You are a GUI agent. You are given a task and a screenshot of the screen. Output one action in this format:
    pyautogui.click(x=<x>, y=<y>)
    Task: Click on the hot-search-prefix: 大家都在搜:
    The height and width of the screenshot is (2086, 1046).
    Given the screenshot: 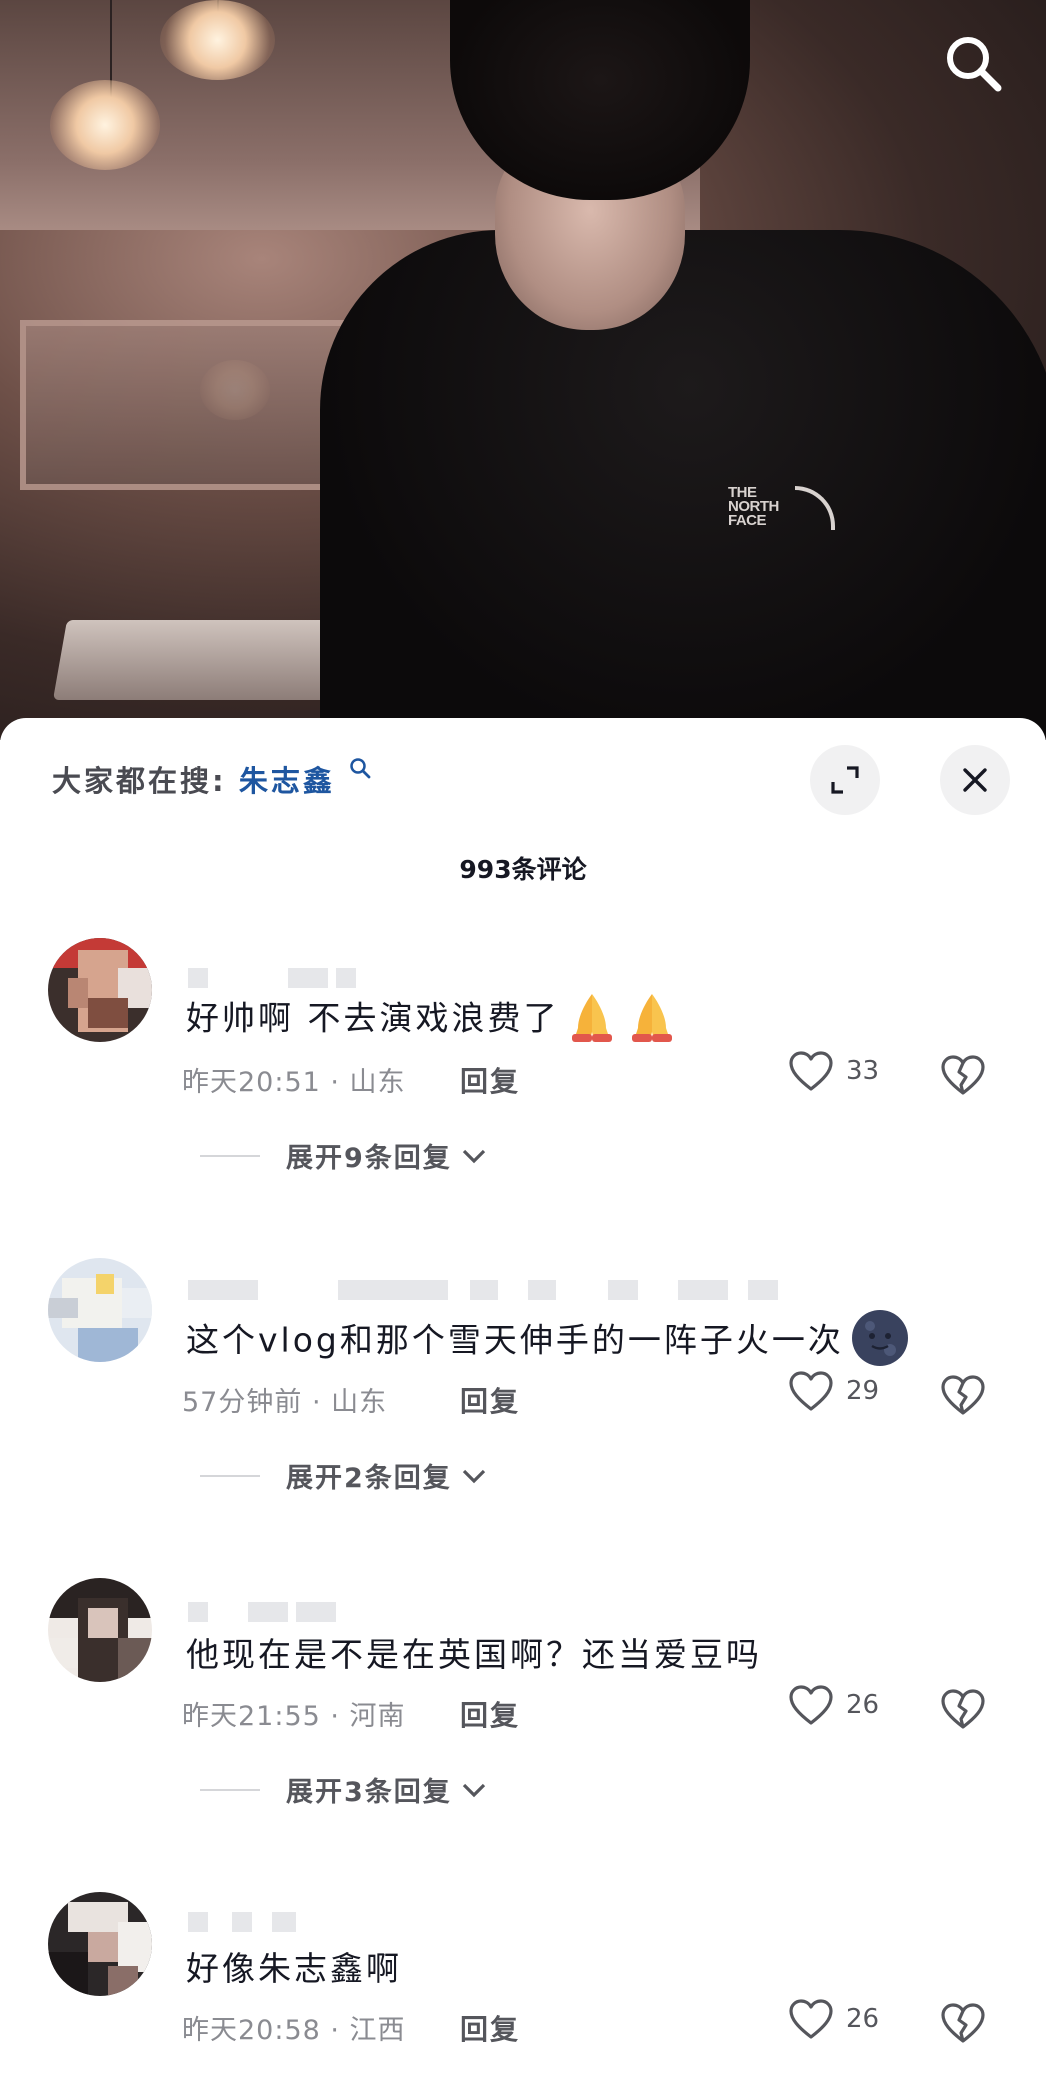 What is the action you would take?
    pyautogui.click(x=139, y=781)
    